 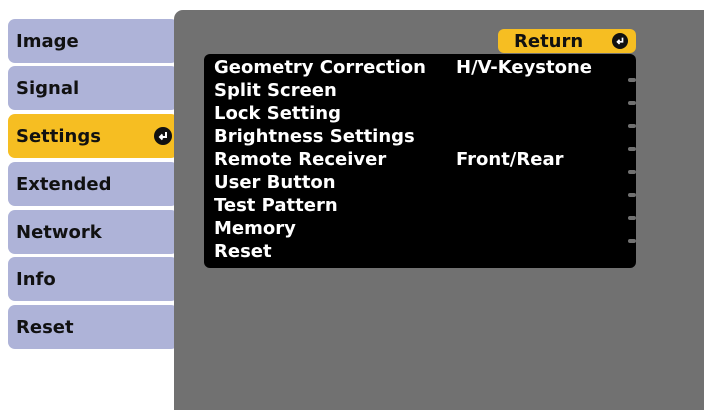 I want to click on menu-item-label: User Button, so click(x=275, y=182).